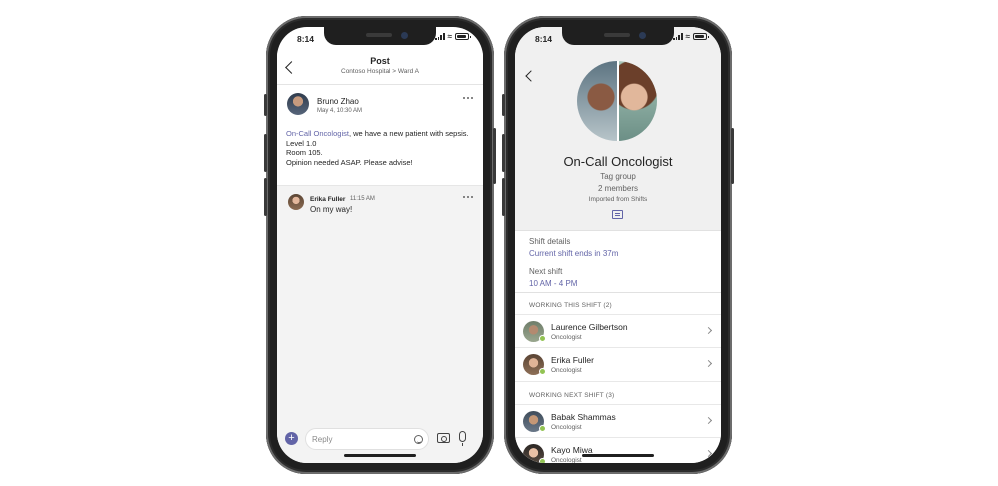 Image resolution: width=998 pixels, height=486 pixels. I want to click on post-text: Opinion needed ASAP. Please advise!, so click(349, 162).